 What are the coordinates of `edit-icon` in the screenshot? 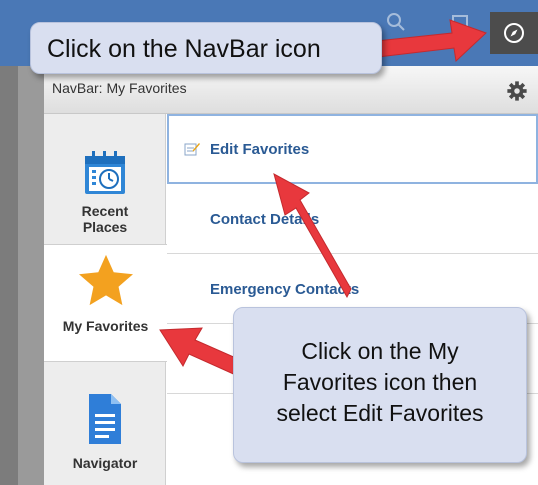 It's located at (192, 149).